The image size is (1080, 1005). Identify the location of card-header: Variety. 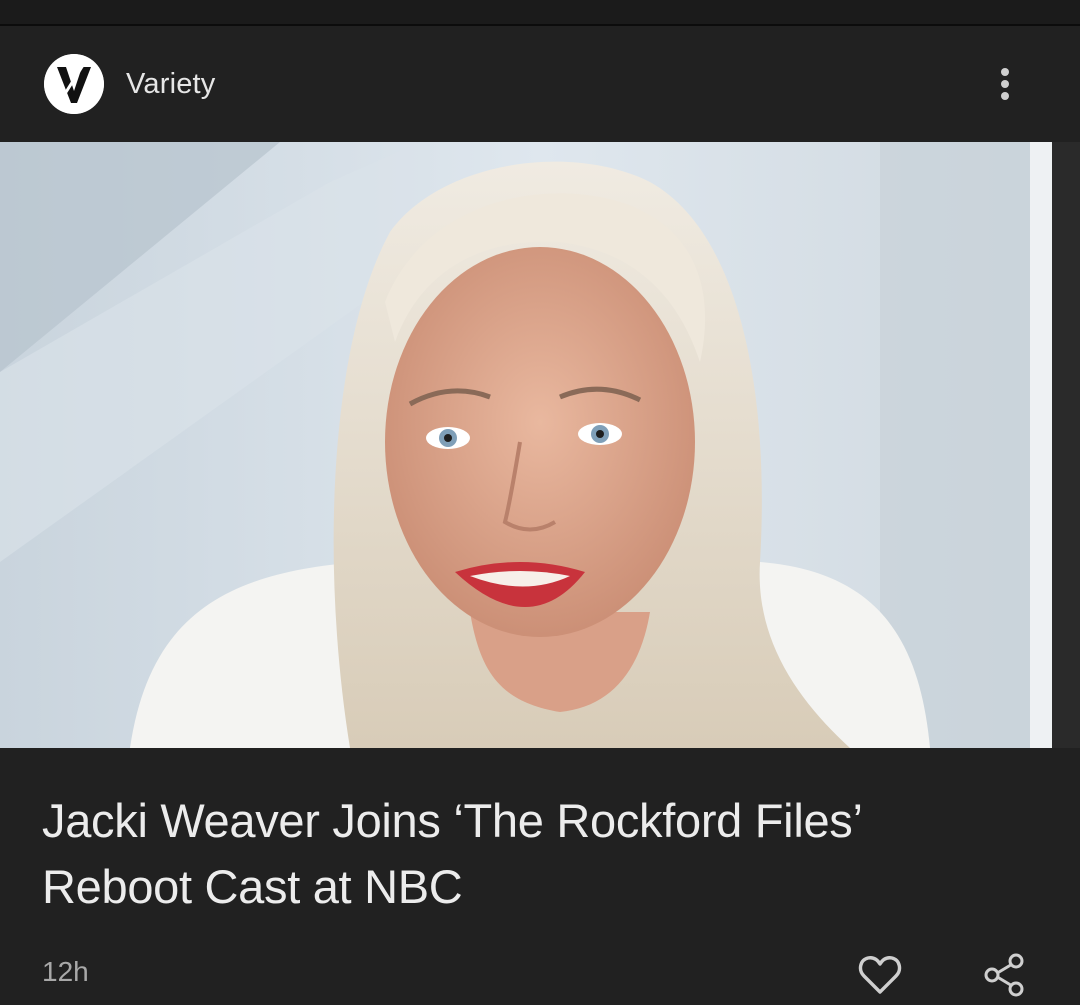
(540, 84).